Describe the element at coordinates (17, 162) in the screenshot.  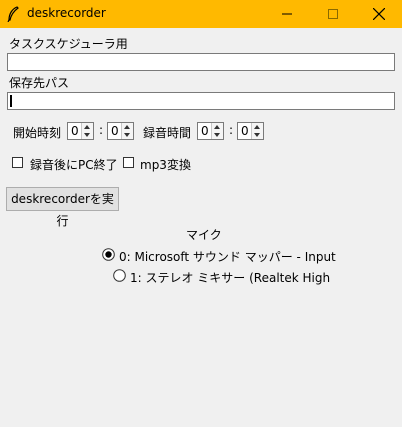
I see `shutdown-checkbox` at that location.